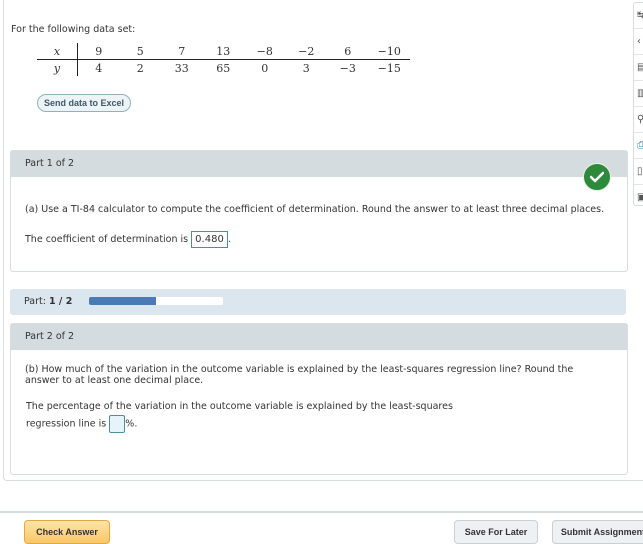  What do you see at coordinates (638, 197) in the screenshot?
I see `textbook-icon: ▣` at bounding box center [638, 197].